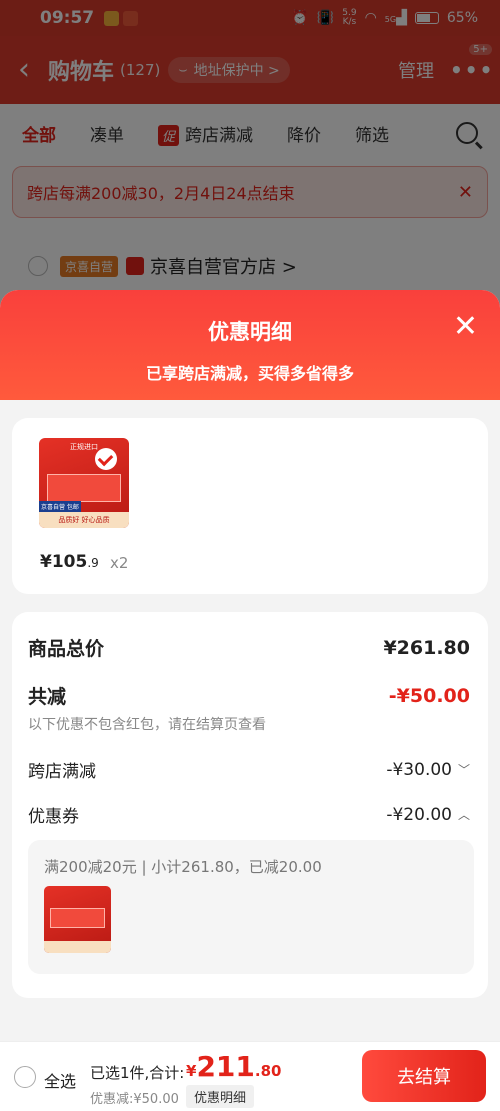  I want to click on check-badge-icon, so click(106, 459).